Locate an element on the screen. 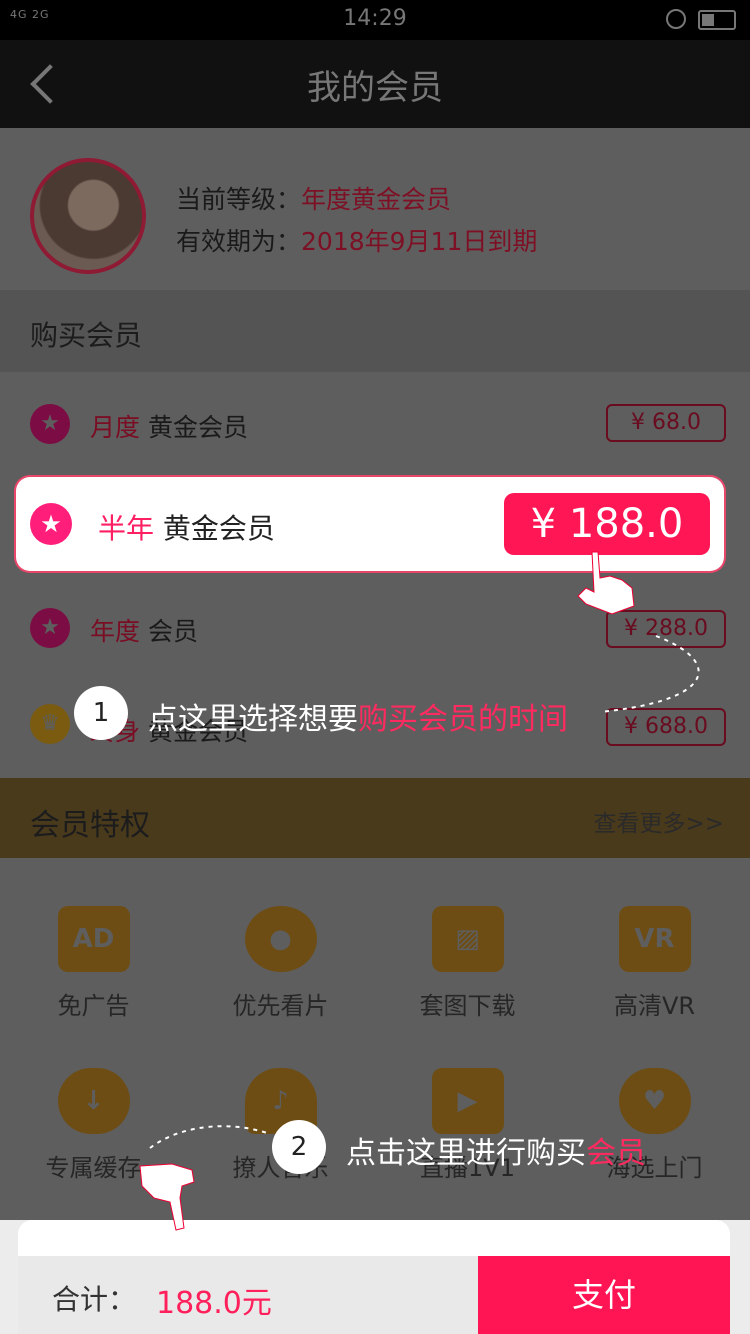 The width and height of the screenshot is (750, 1334). step2-hint: 点击这里进行购买会员 is located at coordinates (496, 1153).